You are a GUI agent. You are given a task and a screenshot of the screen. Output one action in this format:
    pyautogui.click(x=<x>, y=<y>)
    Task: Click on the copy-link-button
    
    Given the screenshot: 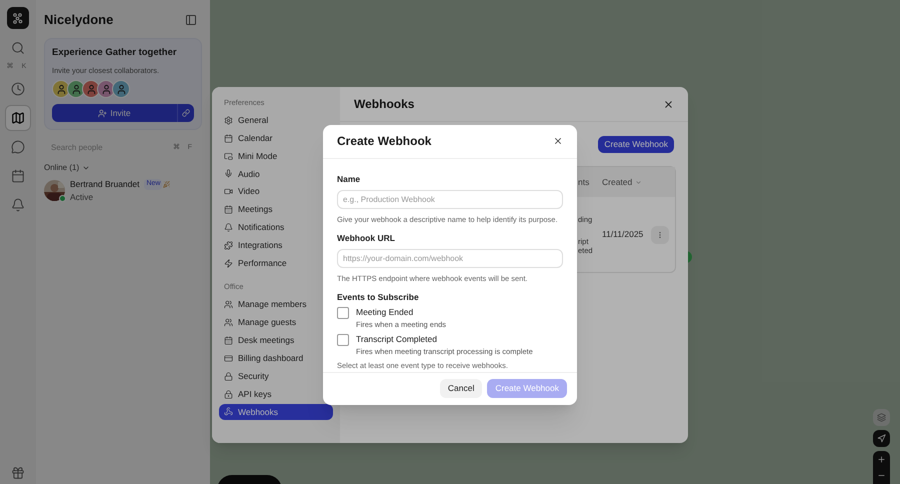 What is the action you would take?
    pyautogui.click(x=185, y=113)
    